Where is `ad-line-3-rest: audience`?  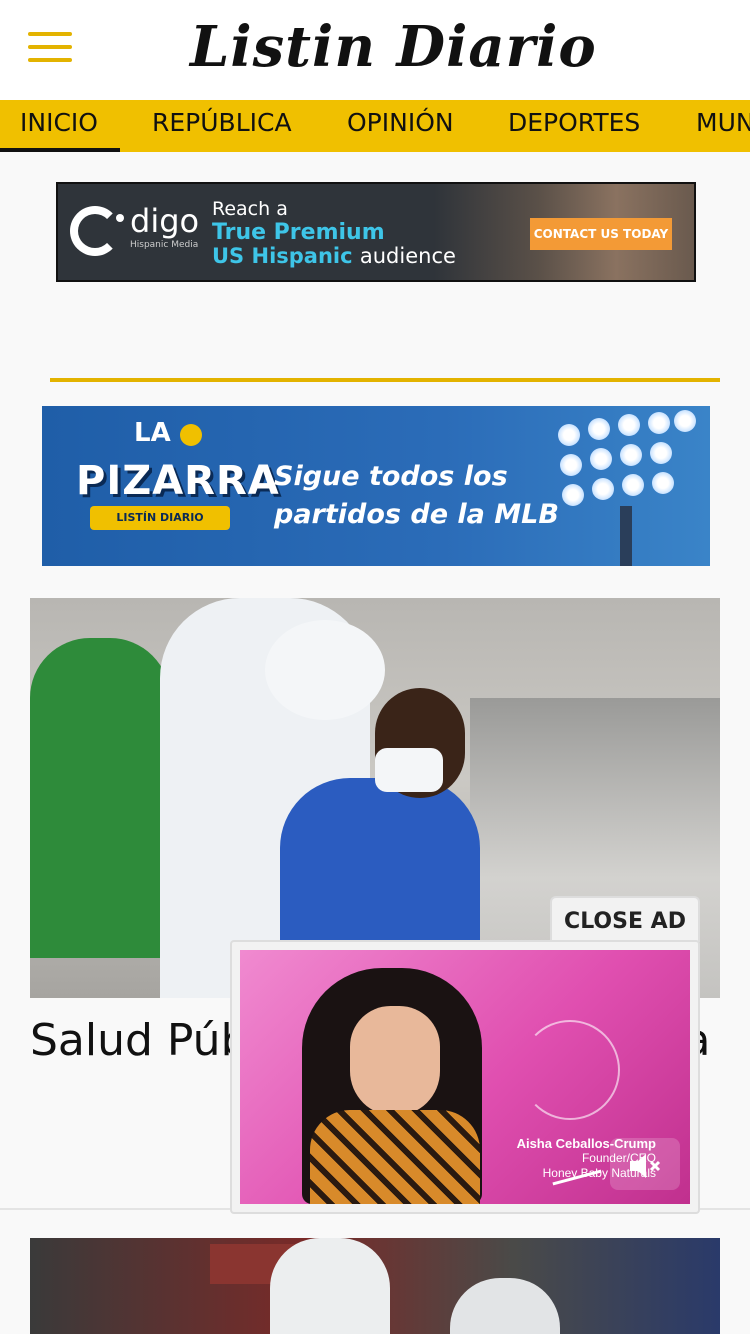
ad-line-3-rest: audience is located at coordinates (407, 256).